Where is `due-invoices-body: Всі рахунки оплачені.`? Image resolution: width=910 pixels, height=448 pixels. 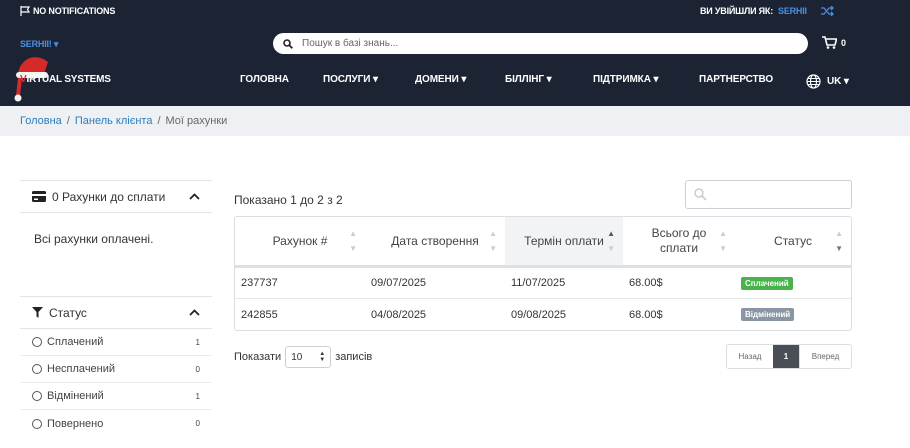
due-invoices-body: Всі рахунки оплачені. is located at coordinates (94, 239).